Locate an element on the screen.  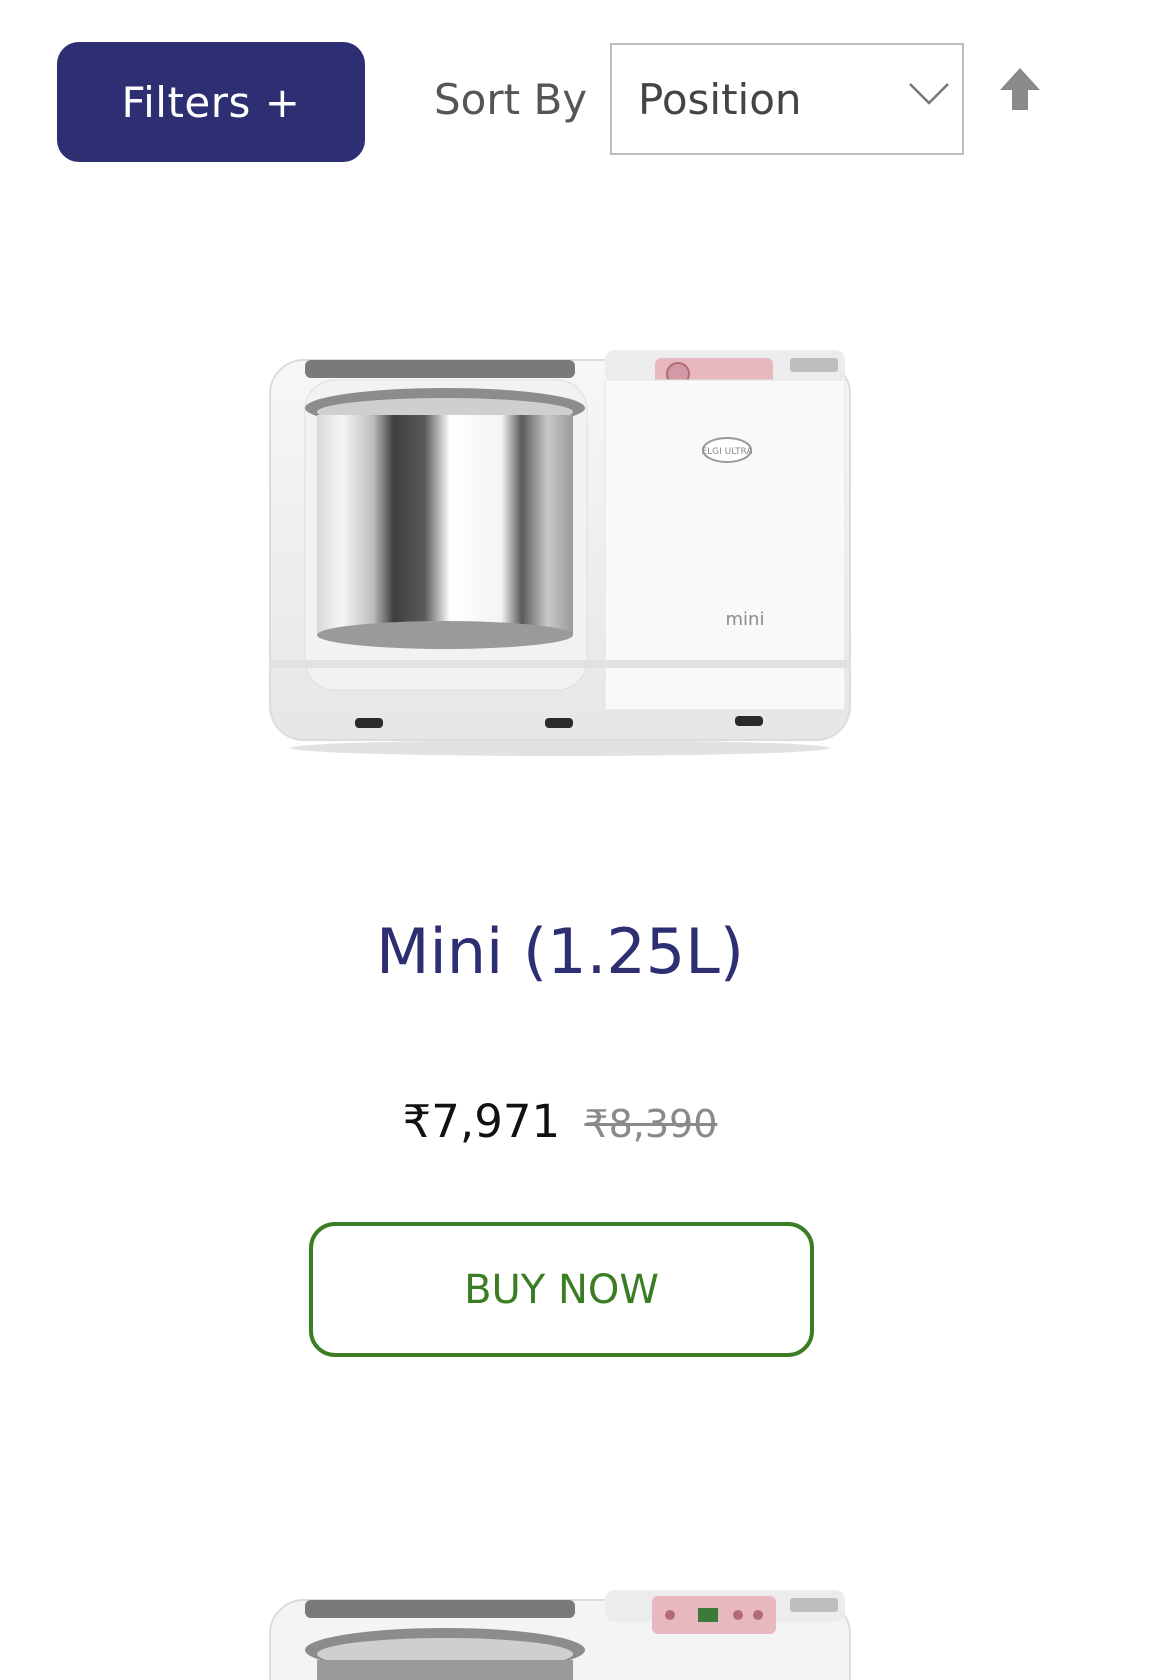
next-product-image is located at coordinates (560, 1630).